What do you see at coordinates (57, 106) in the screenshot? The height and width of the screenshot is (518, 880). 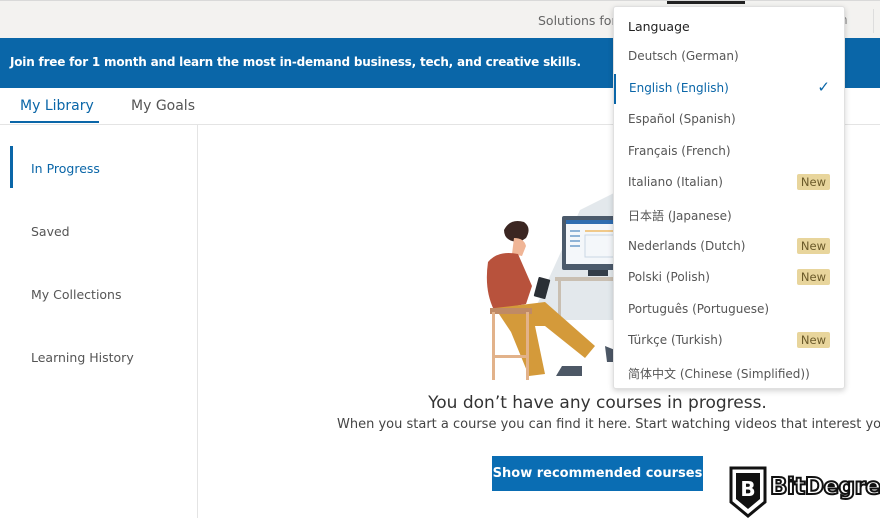 I see `tab-my-library: My Library` at bounding box center [57, 106].